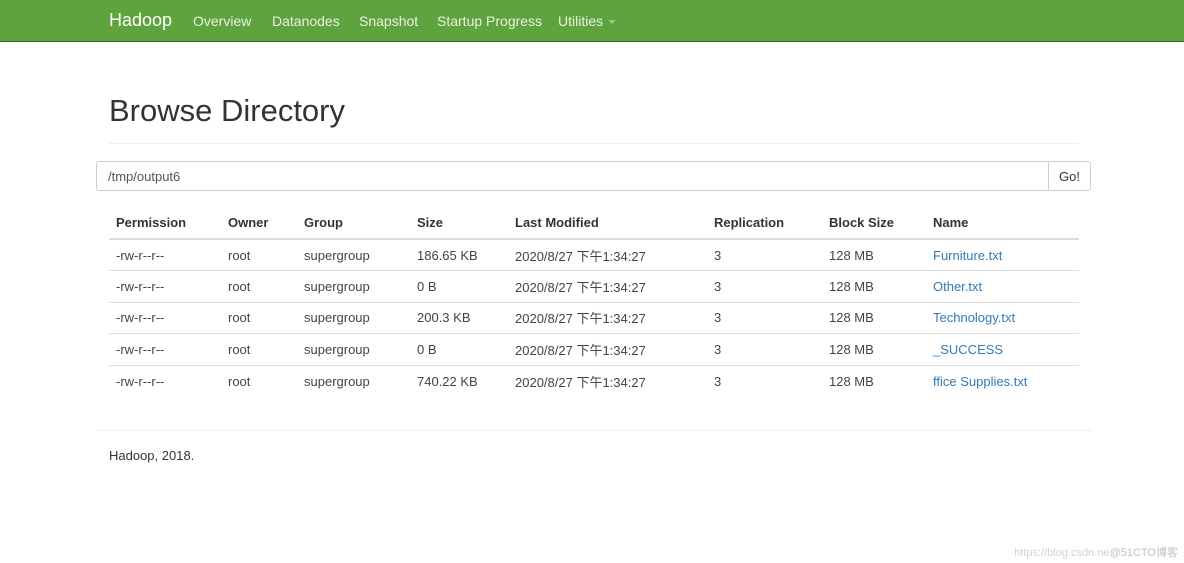 The image size is (1184, 563). What do you see at coordinates (593, 430) in the screenshot?
I see `footer-divider` at bounding box center [593, 430].